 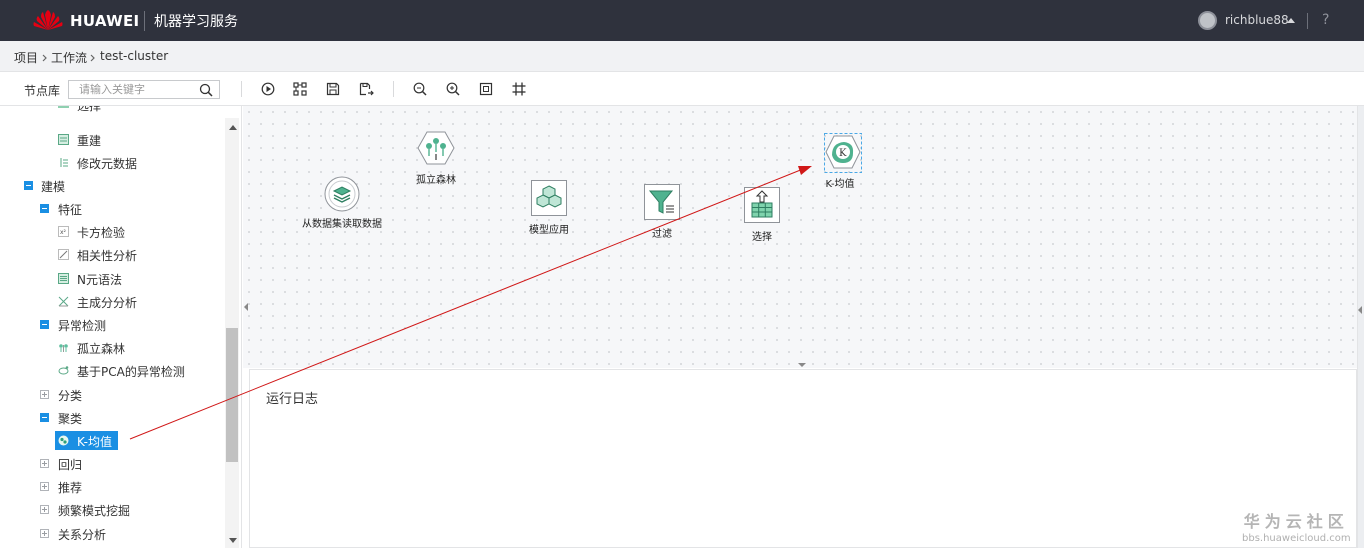 I want to click on tree-scrollbar-thumb, so click(x=232, y=395).